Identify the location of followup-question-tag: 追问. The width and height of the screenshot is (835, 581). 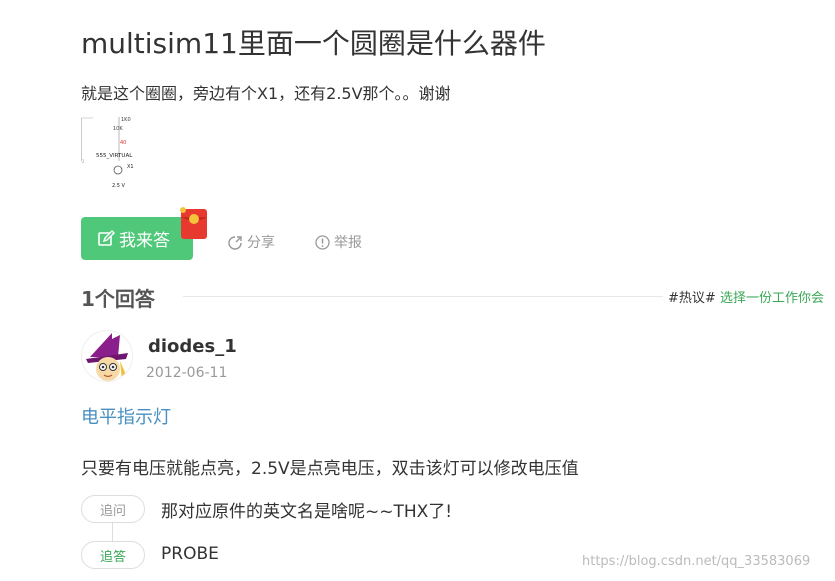
(113, 509).